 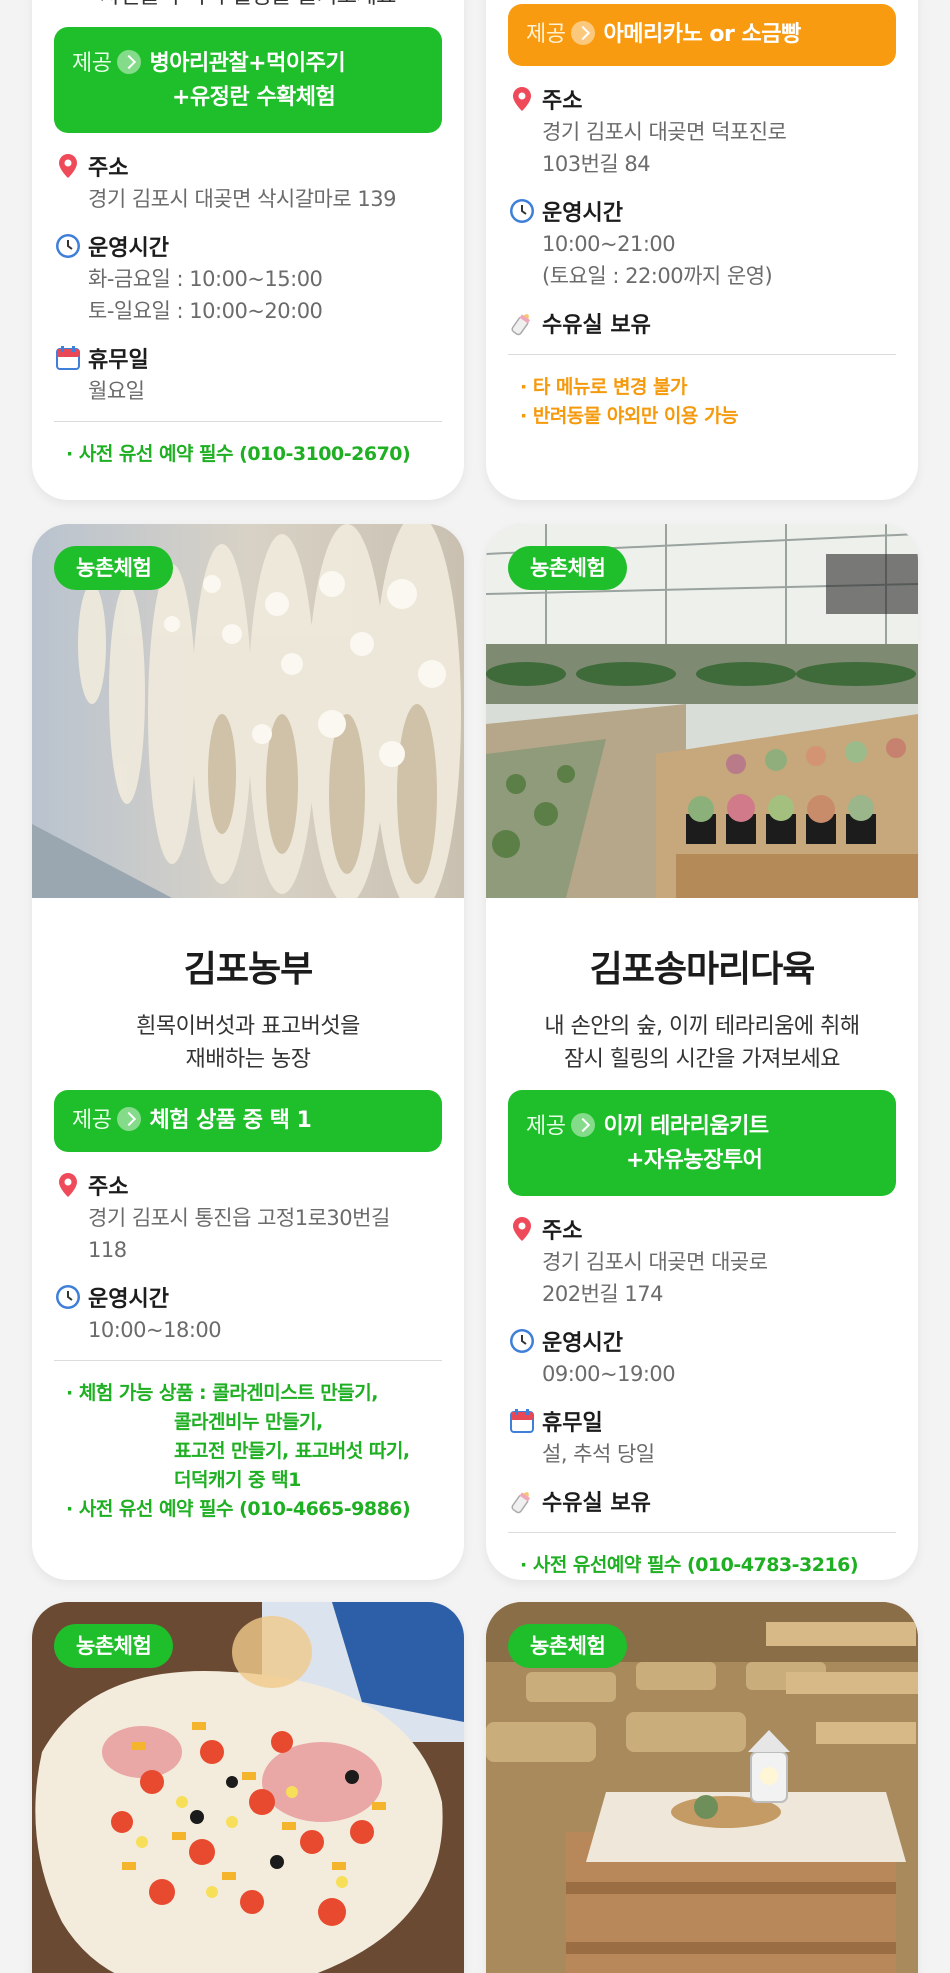 I want to click on note: · 타 메뉴로 변경 불가, so click(x=604, y=387).